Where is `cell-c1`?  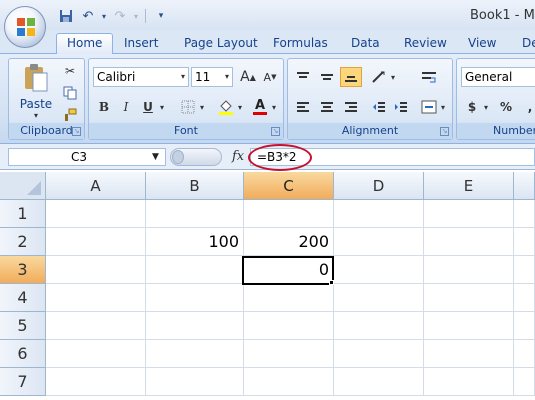
cell-c1 is located at coordinates (289, 214).